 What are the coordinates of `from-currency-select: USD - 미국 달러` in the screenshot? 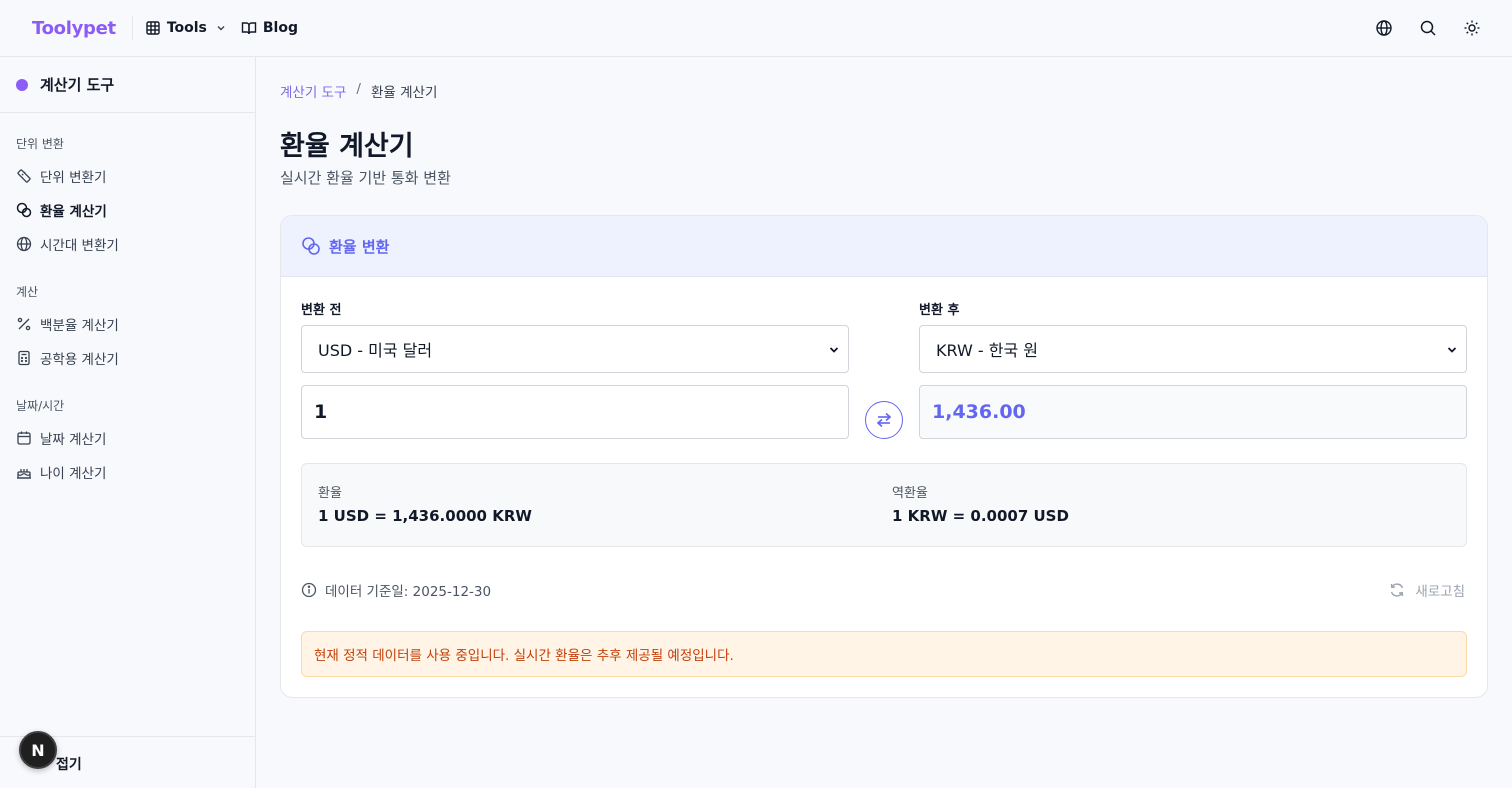 It's located at (575, 349).